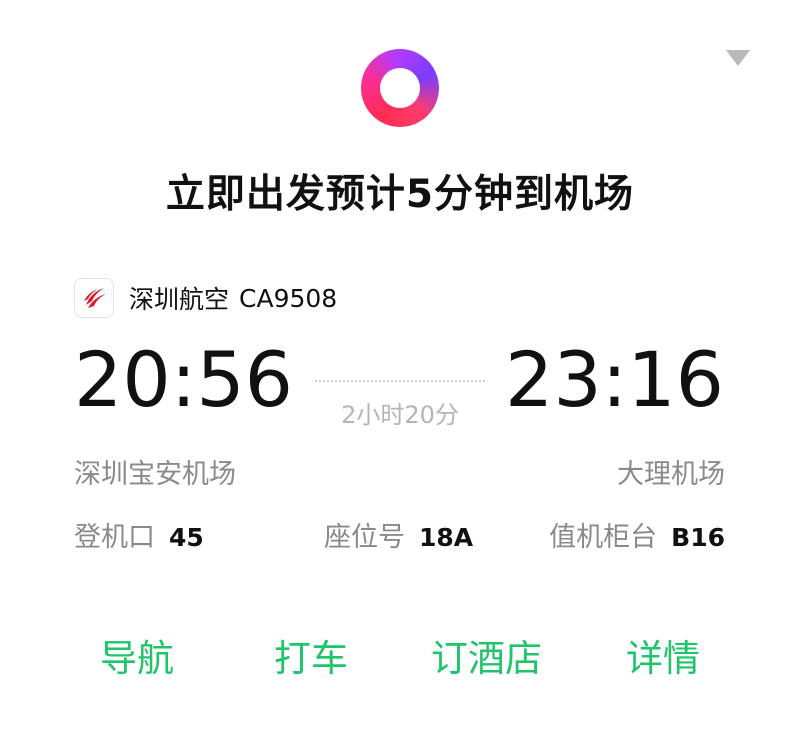 This screenshot has height=736, width=800. Describe the element at coordinates (400, 88) in the screenshot. I see `gradient-ring-icon` at that location.